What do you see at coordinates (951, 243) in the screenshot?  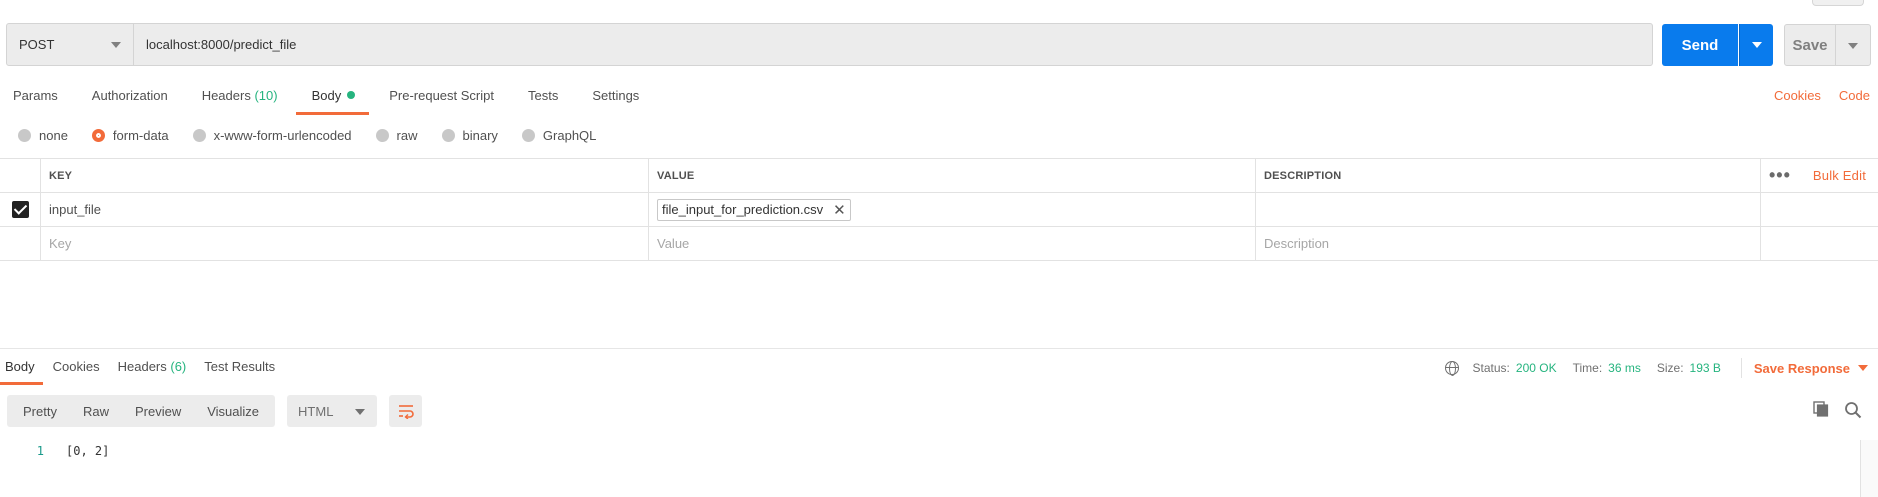 I see `value-input: Value` at bounding box center [951, 243].